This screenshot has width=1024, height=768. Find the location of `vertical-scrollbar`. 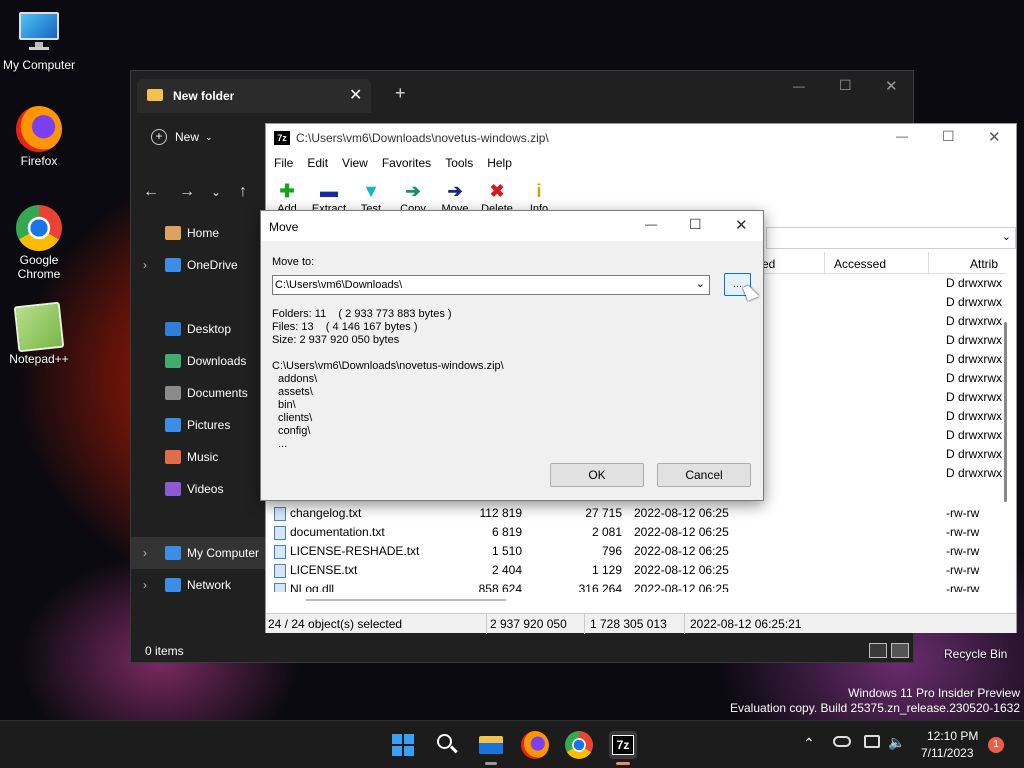

vertical-scrollbar is located at coordinates (1006, 424).